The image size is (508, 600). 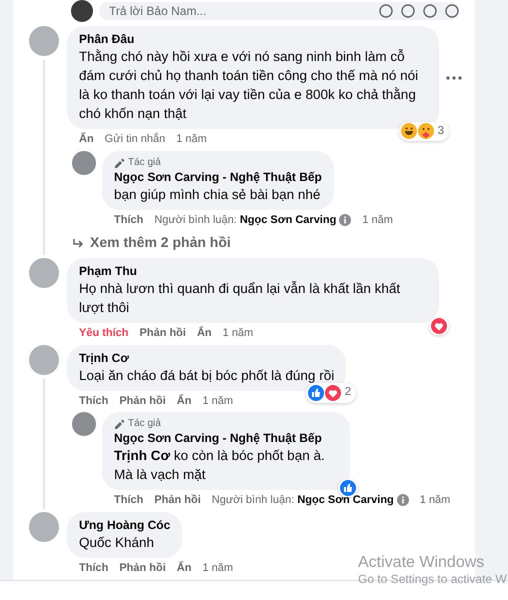 What do you see at coordinates (454, 77) in the screenshot?
I see `more-options-icon` at bounding box center [454, 77].